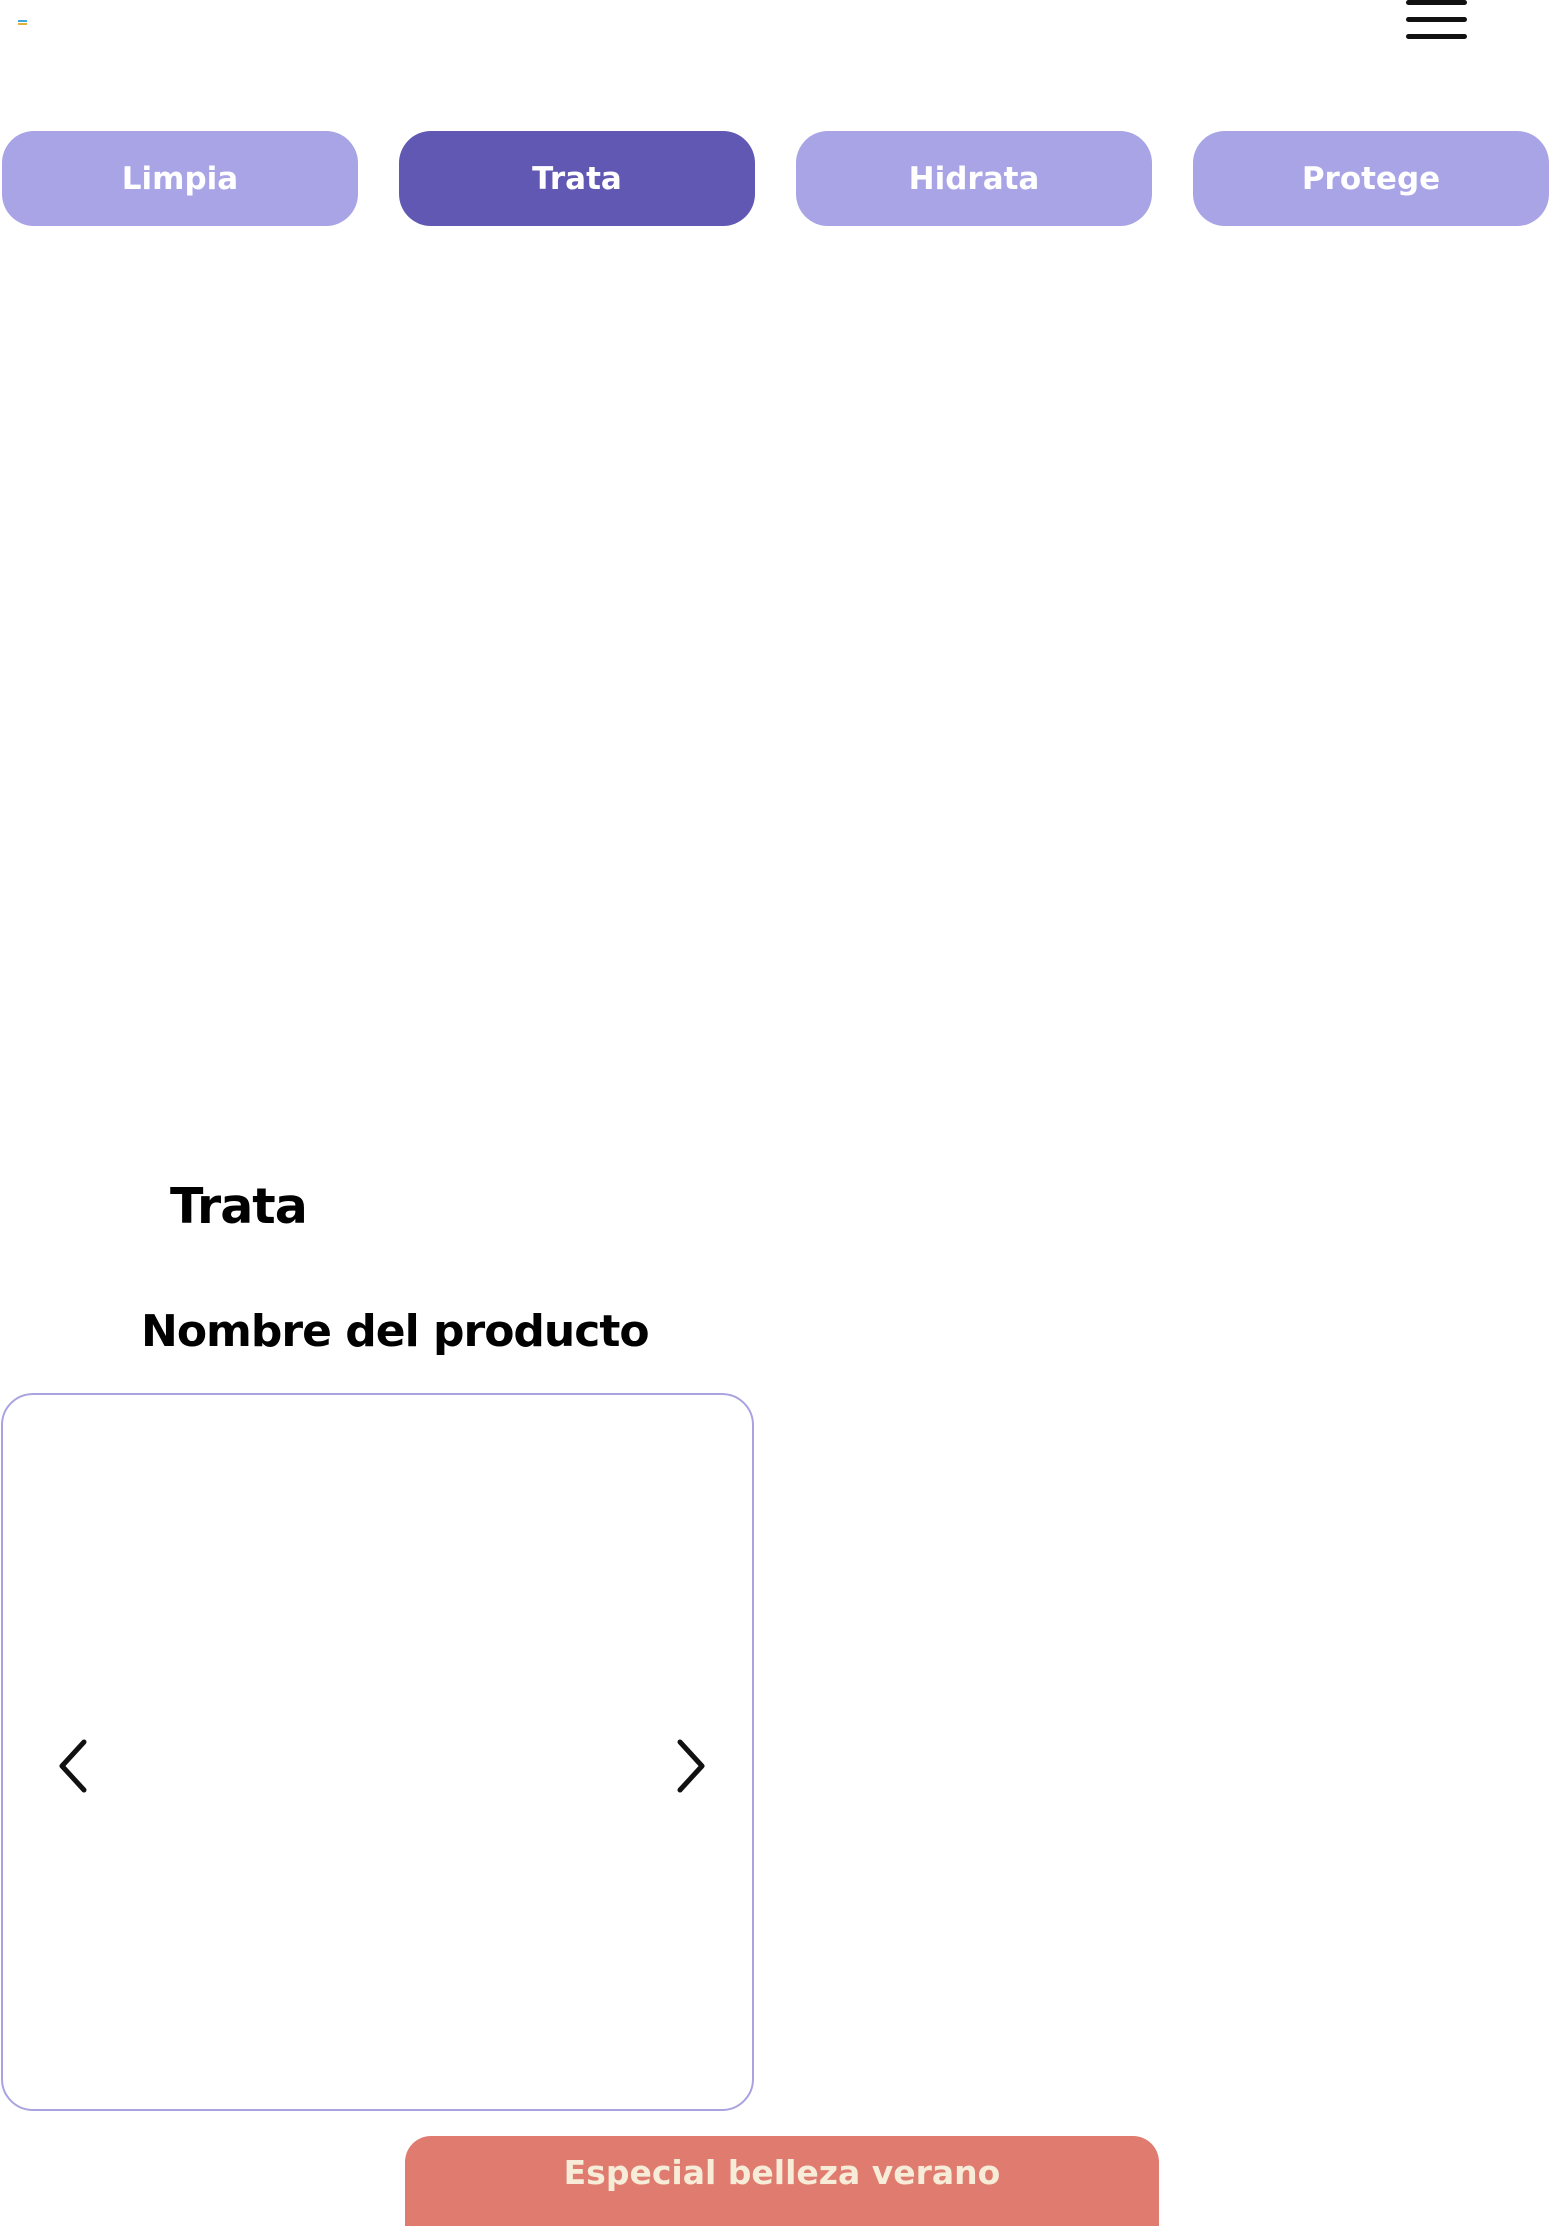 The image size is (1550, 2226). Describe the element at coordinates (776, 178) in the screenshot. I see `category-tabs: Limpia Trata Hidrata Protege` at that location.